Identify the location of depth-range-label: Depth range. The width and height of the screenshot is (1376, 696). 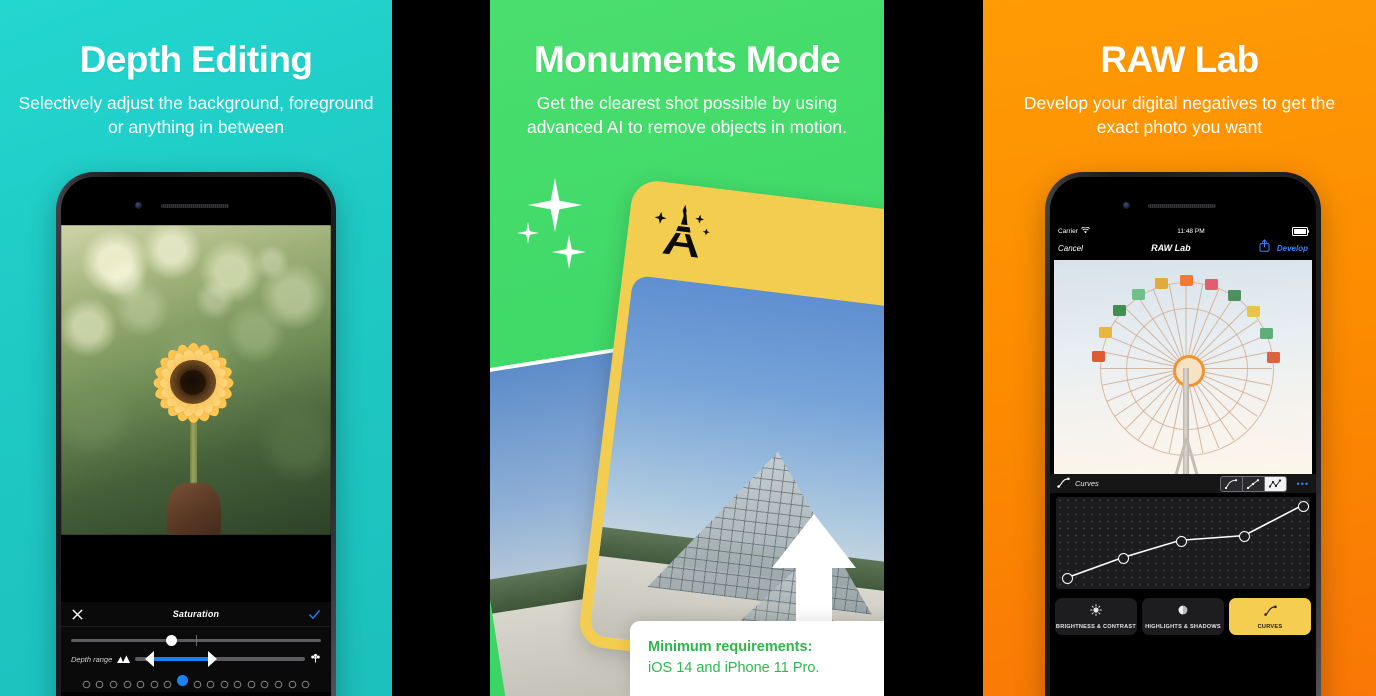
(92, 659).